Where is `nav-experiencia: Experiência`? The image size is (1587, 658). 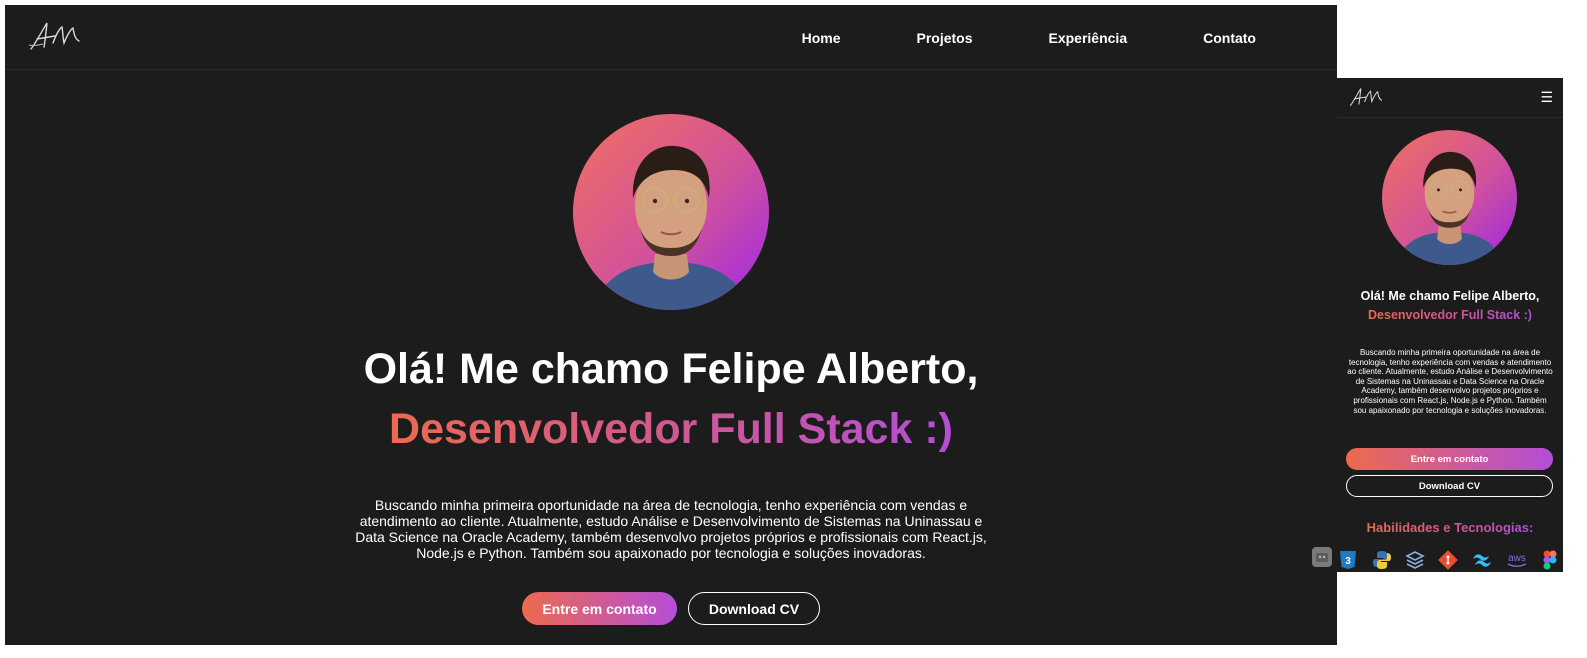 nav-experiencia: Experiência is located at coordinates (1088, 38).